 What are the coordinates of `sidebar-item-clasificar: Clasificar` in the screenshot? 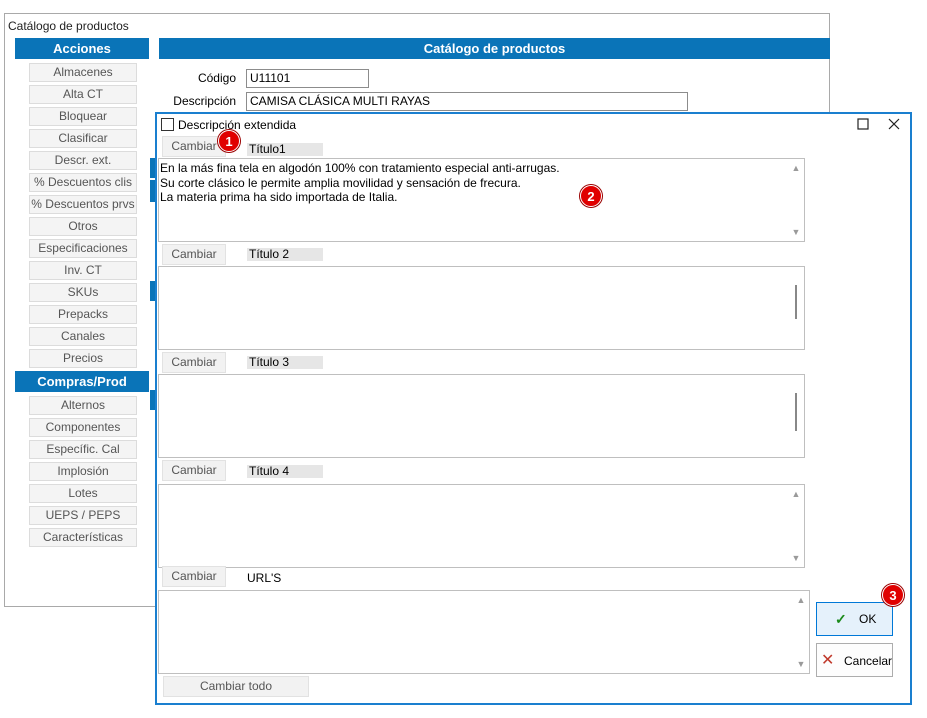 It's located at (83, 138).